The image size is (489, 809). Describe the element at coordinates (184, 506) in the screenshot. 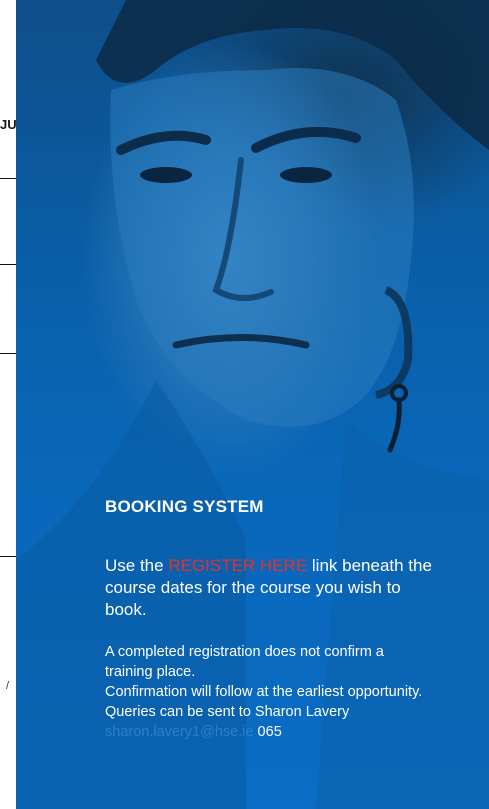

I see `booking-title: BOOKING SYSTEM` at that location.